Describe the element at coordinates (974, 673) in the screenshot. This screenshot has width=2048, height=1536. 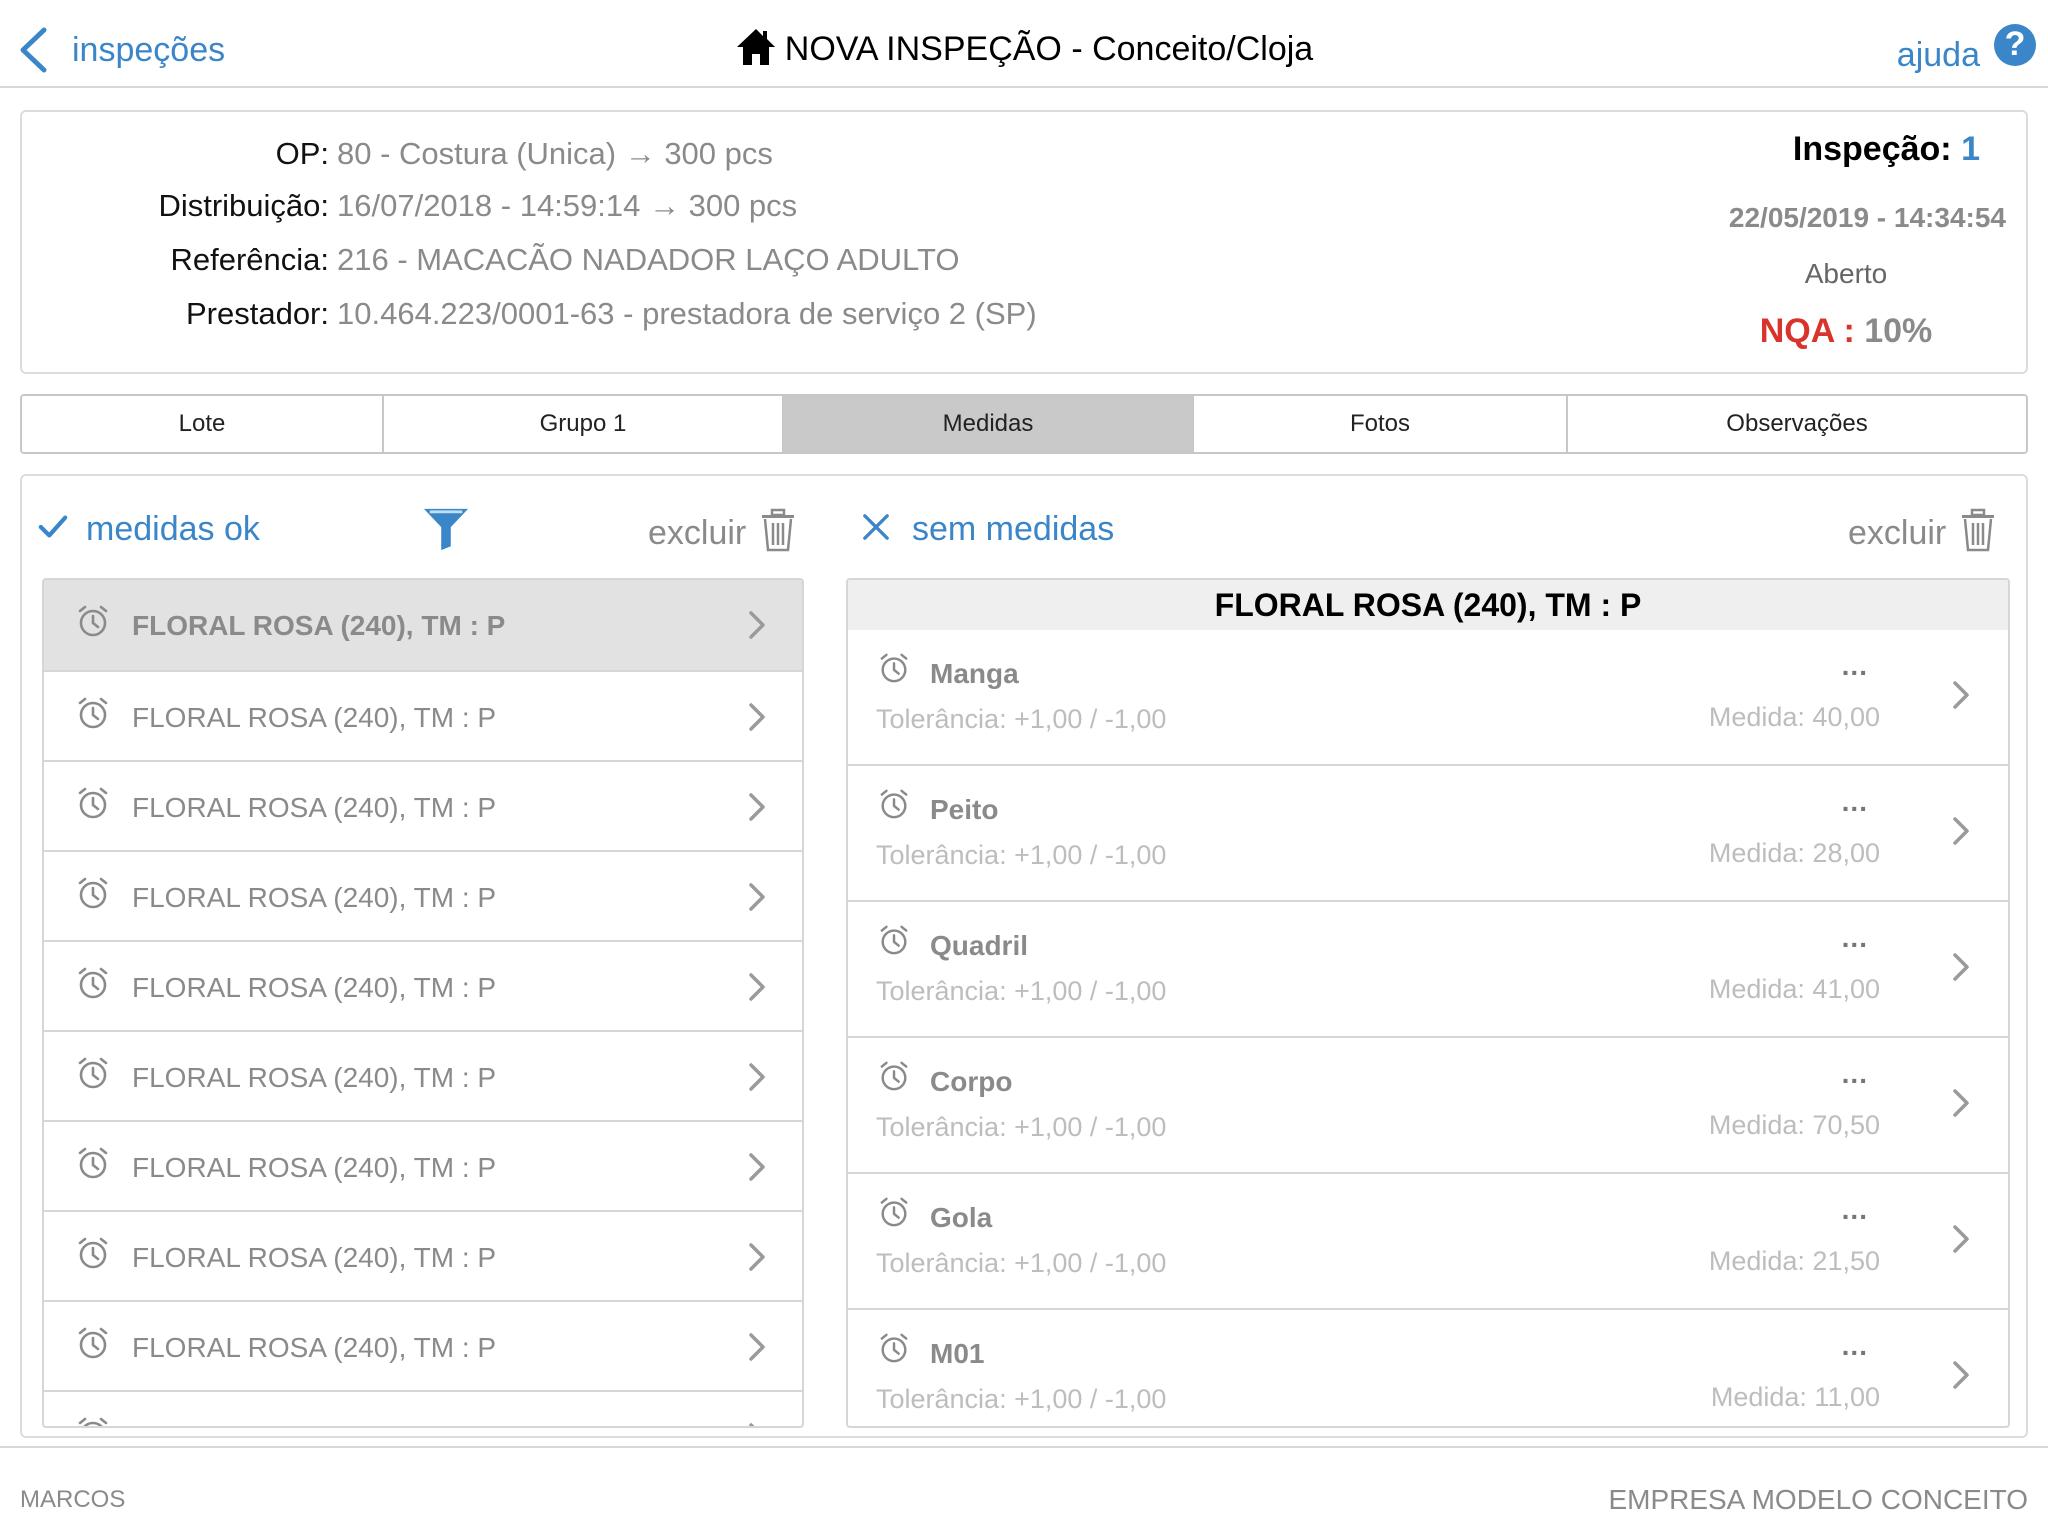
I see `measurement-name: Manga` at that location.